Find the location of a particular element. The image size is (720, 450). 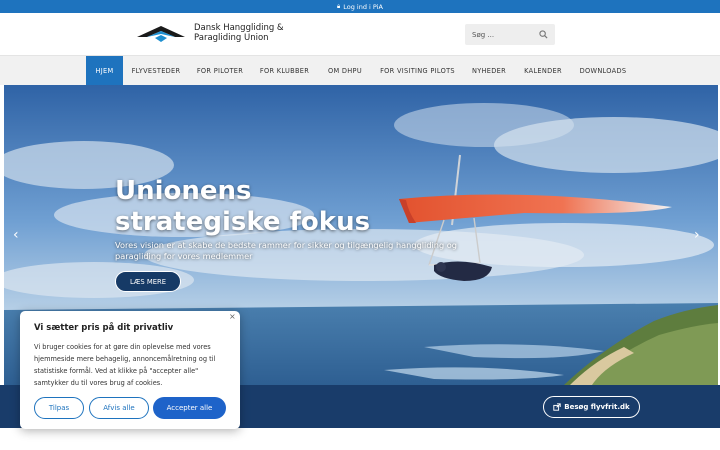

logo-line-2: Paragliding Union is located at coordinates (231, 38).